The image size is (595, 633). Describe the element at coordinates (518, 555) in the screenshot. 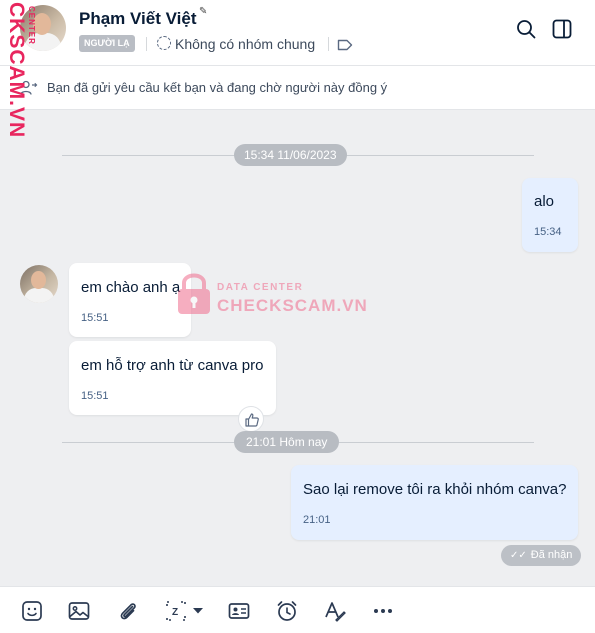

I see `double-check-icon: ✓✓` at that location.